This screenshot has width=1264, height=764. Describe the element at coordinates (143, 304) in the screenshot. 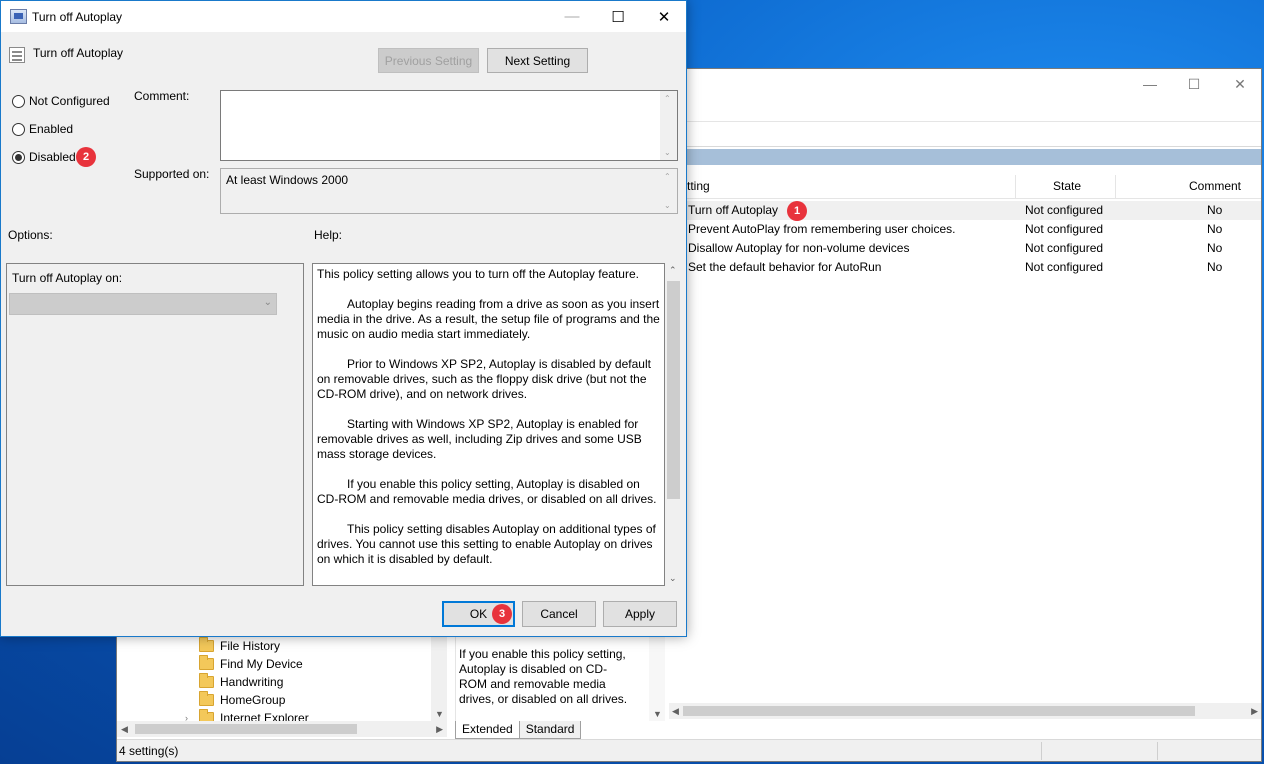

I see `autoplay-drives-select: ⌄` at that location.